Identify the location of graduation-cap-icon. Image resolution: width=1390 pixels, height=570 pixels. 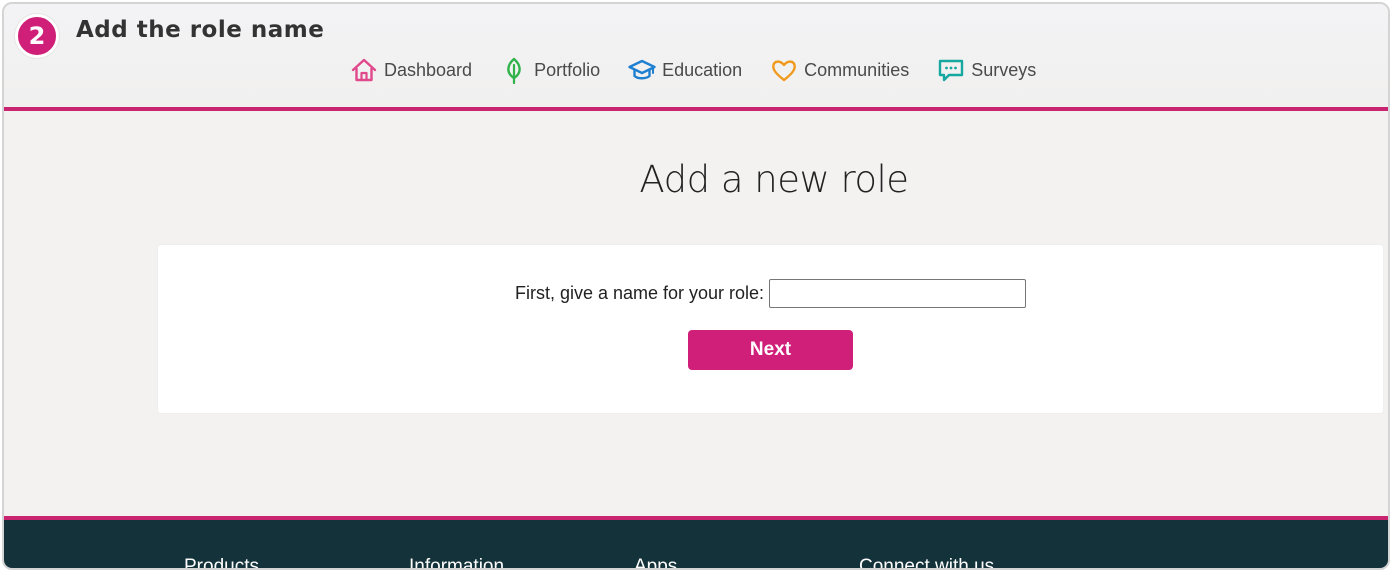
(642, 69).